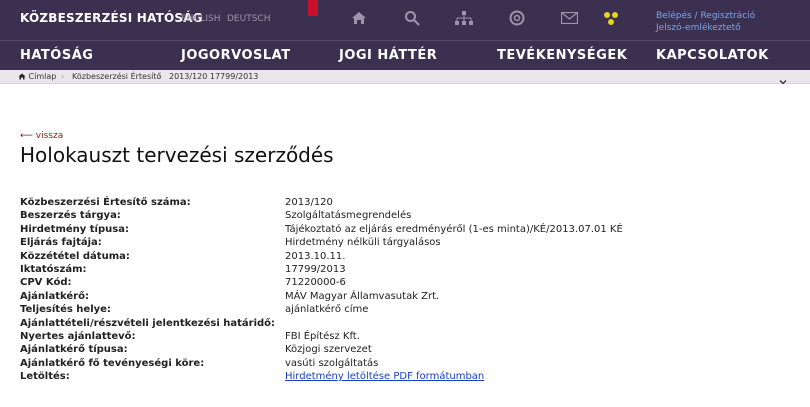 This screenshot has width=810, height=407. What do you see at coordinates (309, 202) in the screenshot?
I see `detail-value: 2013/120` at bounding box center [309, 202].